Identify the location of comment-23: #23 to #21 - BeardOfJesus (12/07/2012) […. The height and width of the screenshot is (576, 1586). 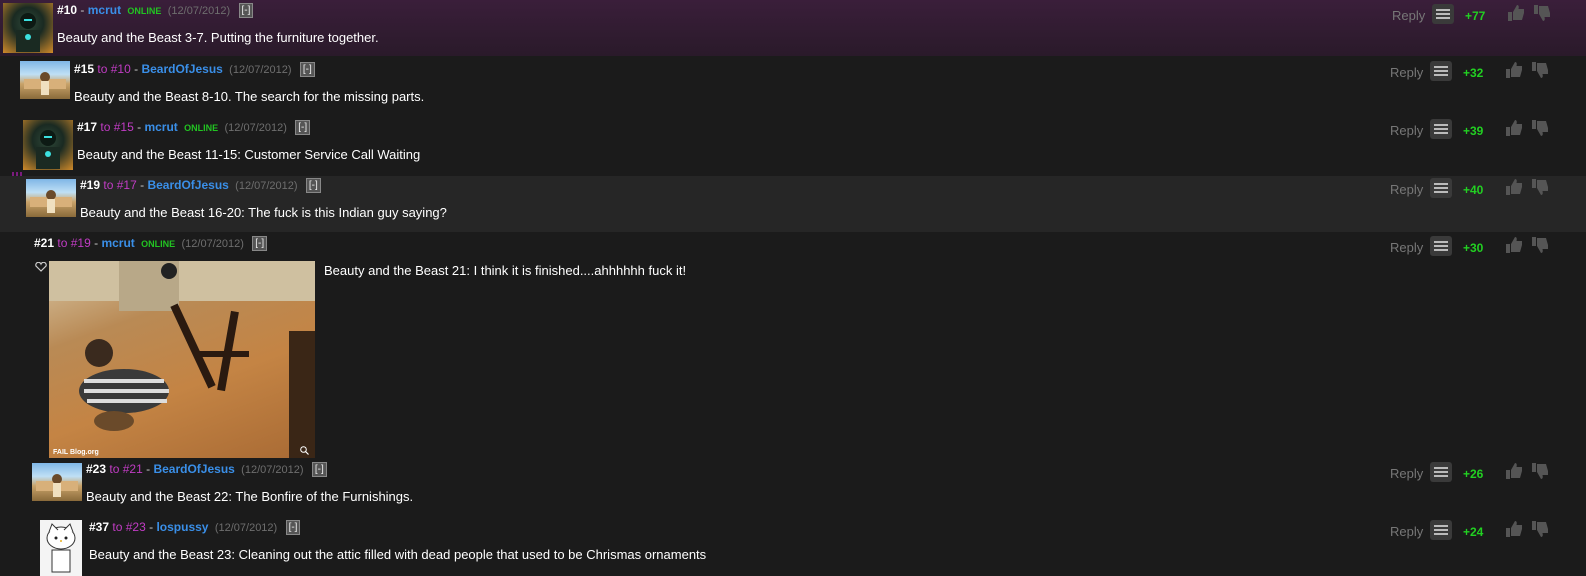
(793, 487).